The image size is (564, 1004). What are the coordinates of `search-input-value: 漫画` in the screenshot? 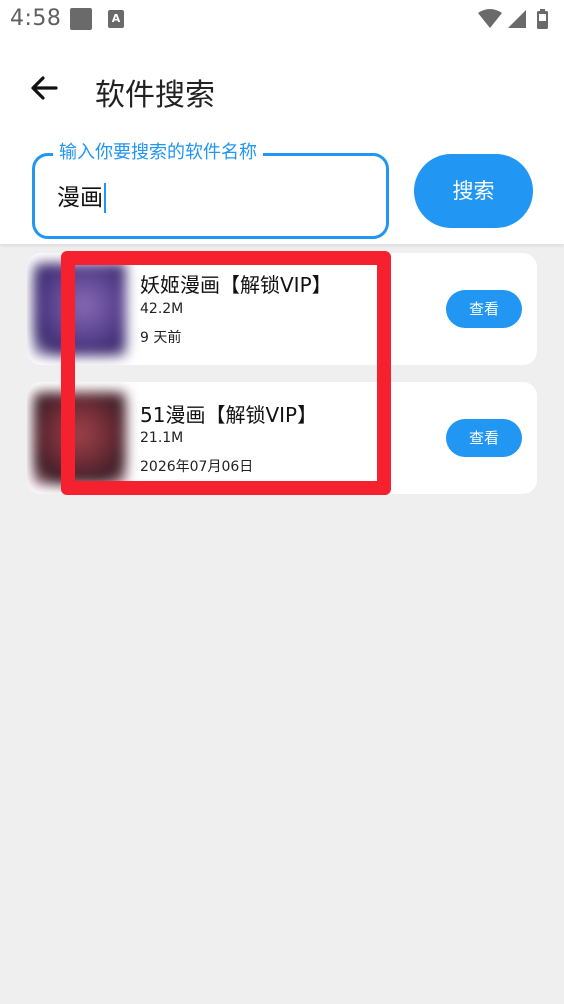 It's located at (81, 198).